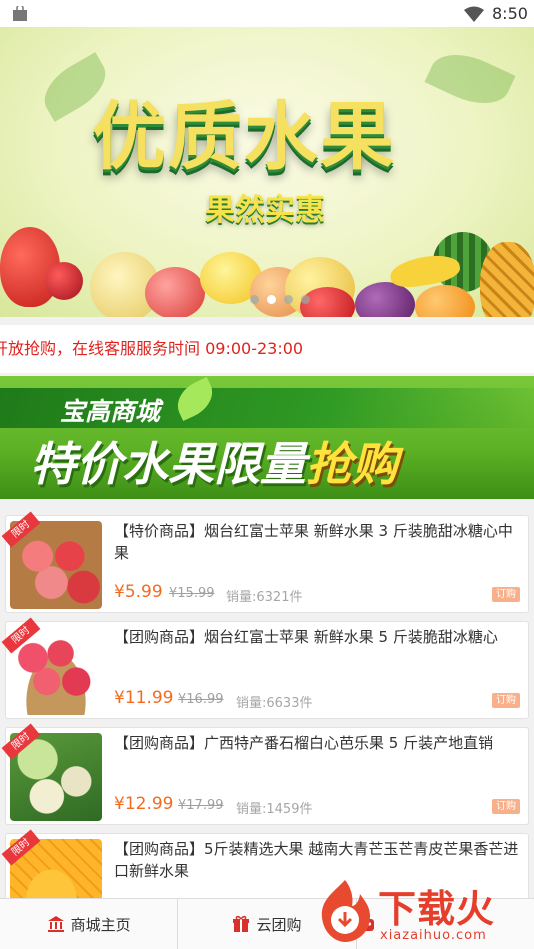 The width and height of the screenshot is (534, 949). I want to click on product-name: 【特价商品】烟台红富士苹果 新鲜水果 3 斤装脆甜冰糖心中果, so click(318, 542).